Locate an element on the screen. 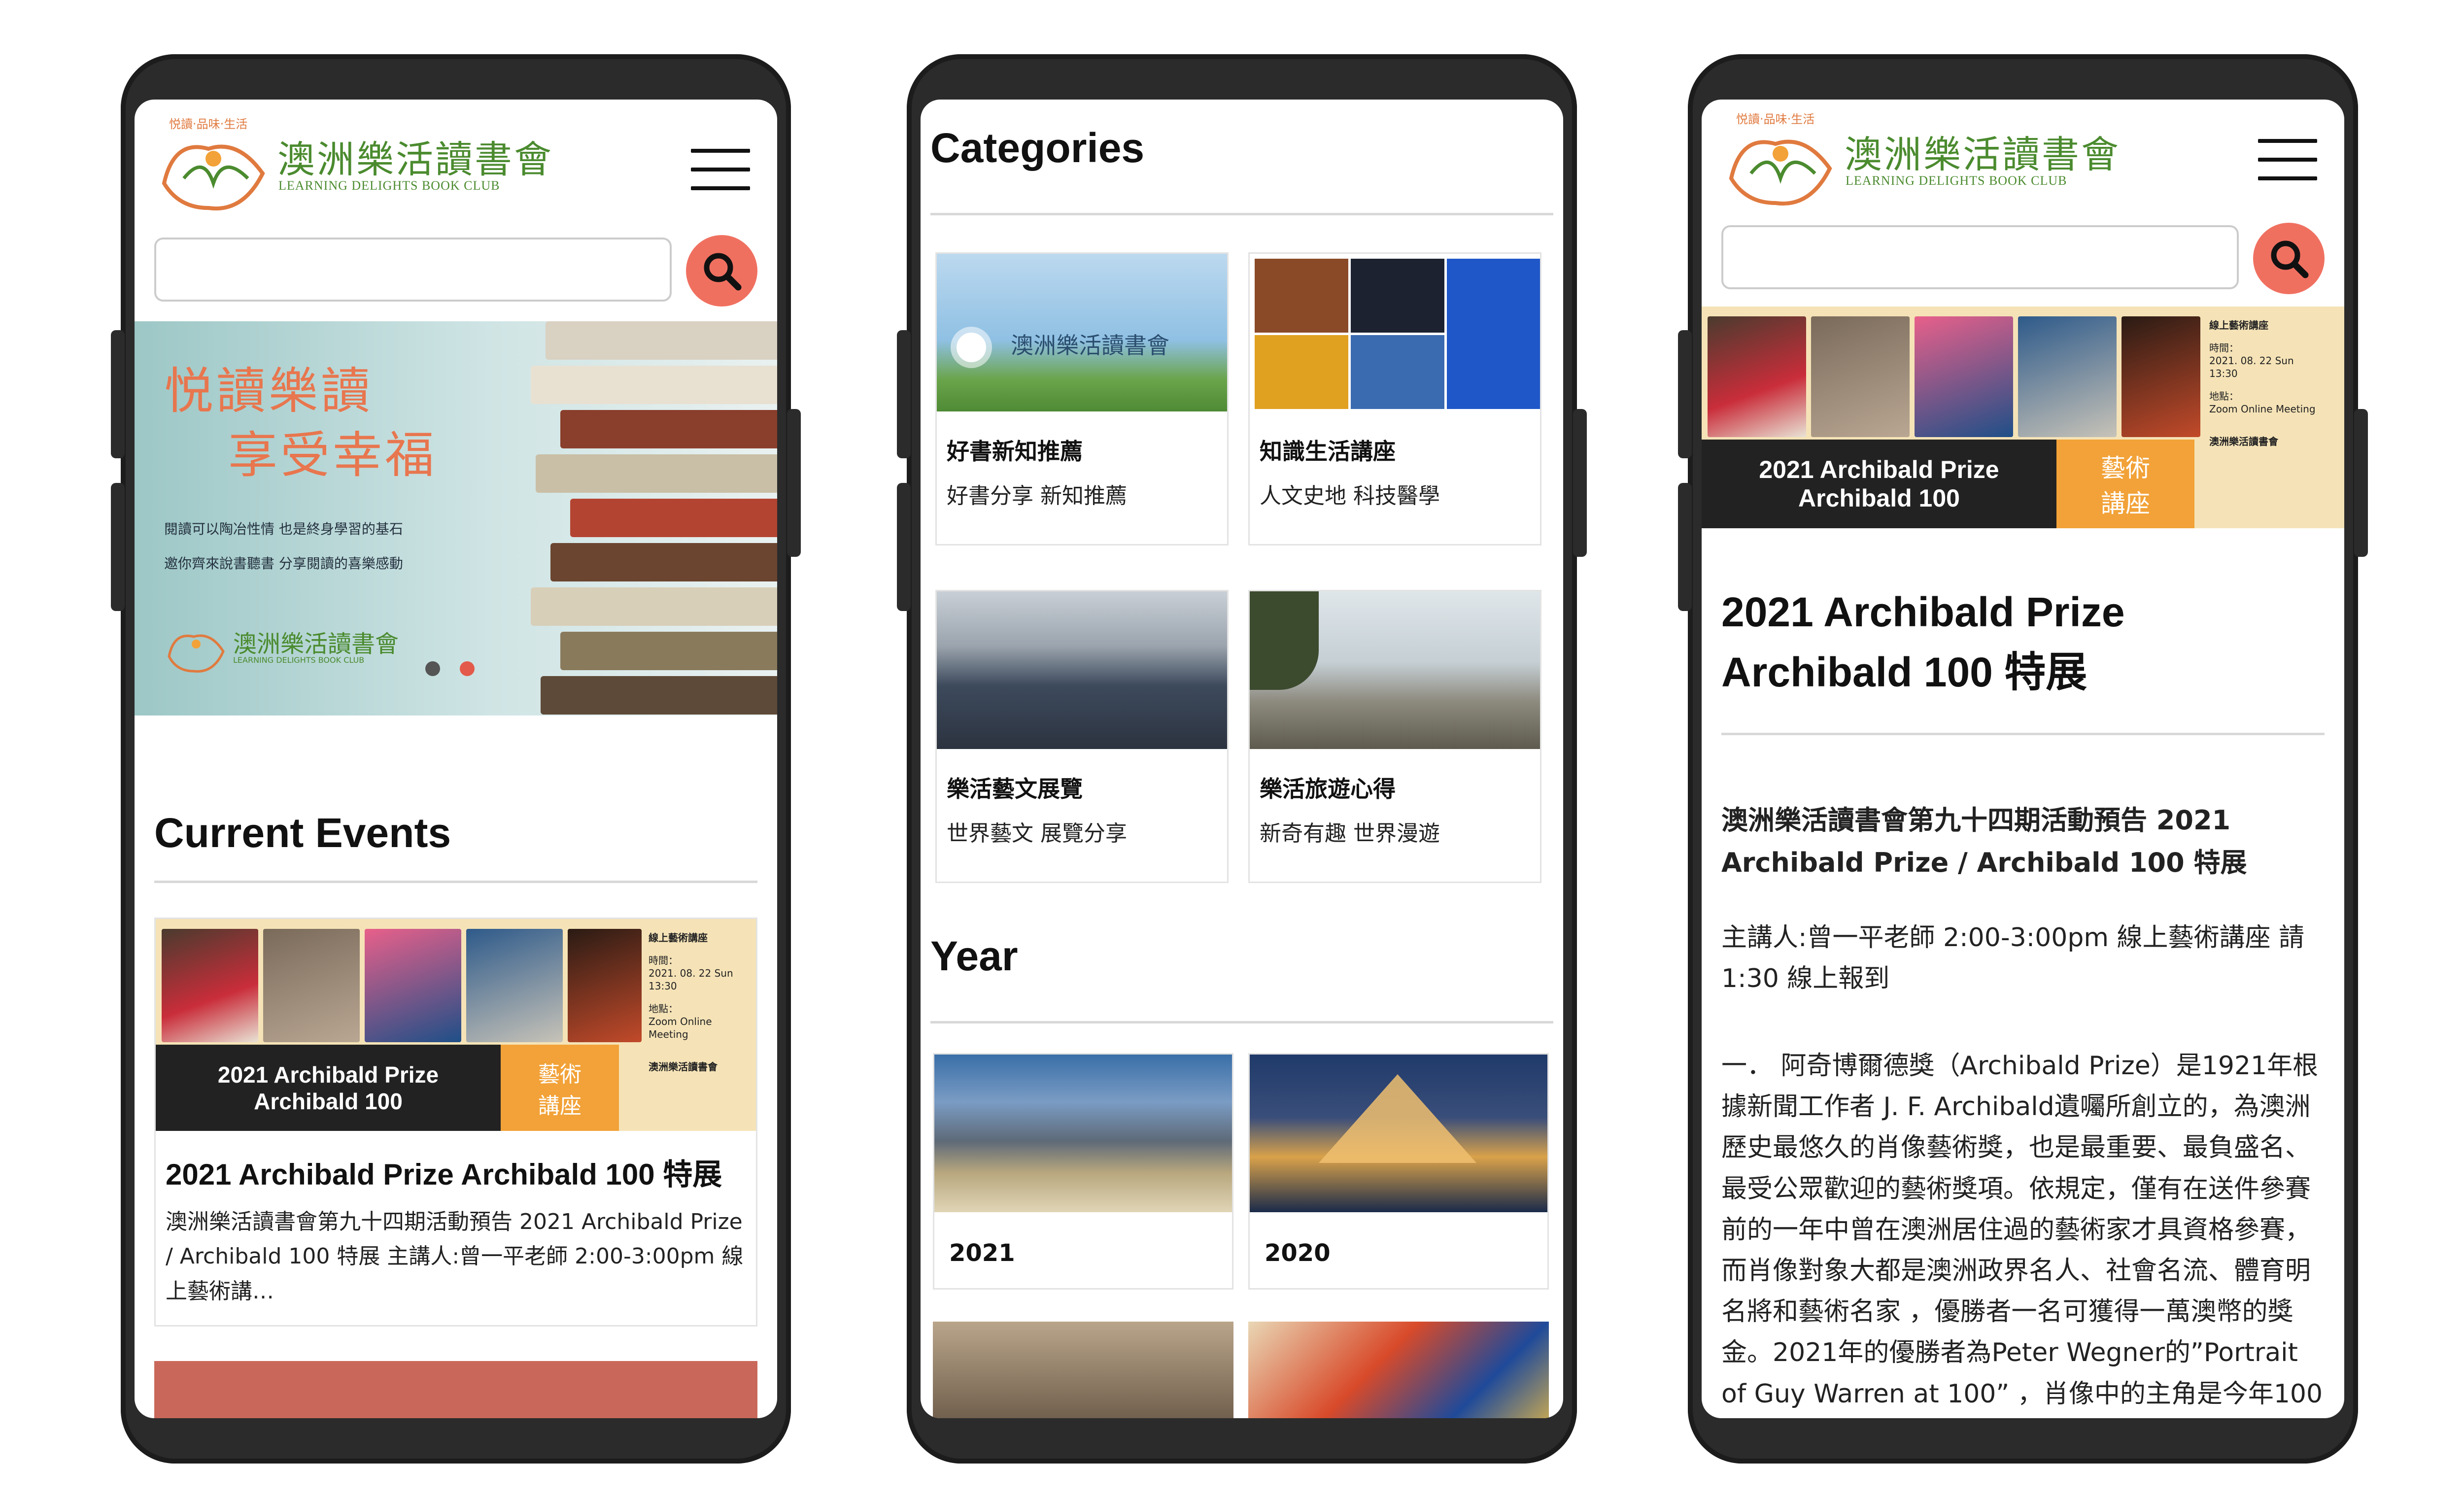  category-card: 樂活藝文展覽 世界藝文 展覽分享 is located at coordinates (1082, 737).